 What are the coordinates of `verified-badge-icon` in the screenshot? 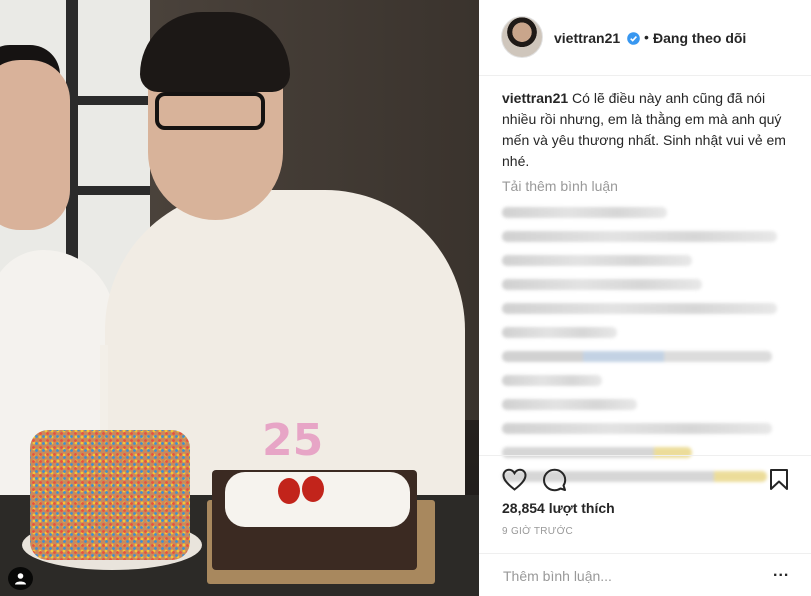 It's located at (633, 41).